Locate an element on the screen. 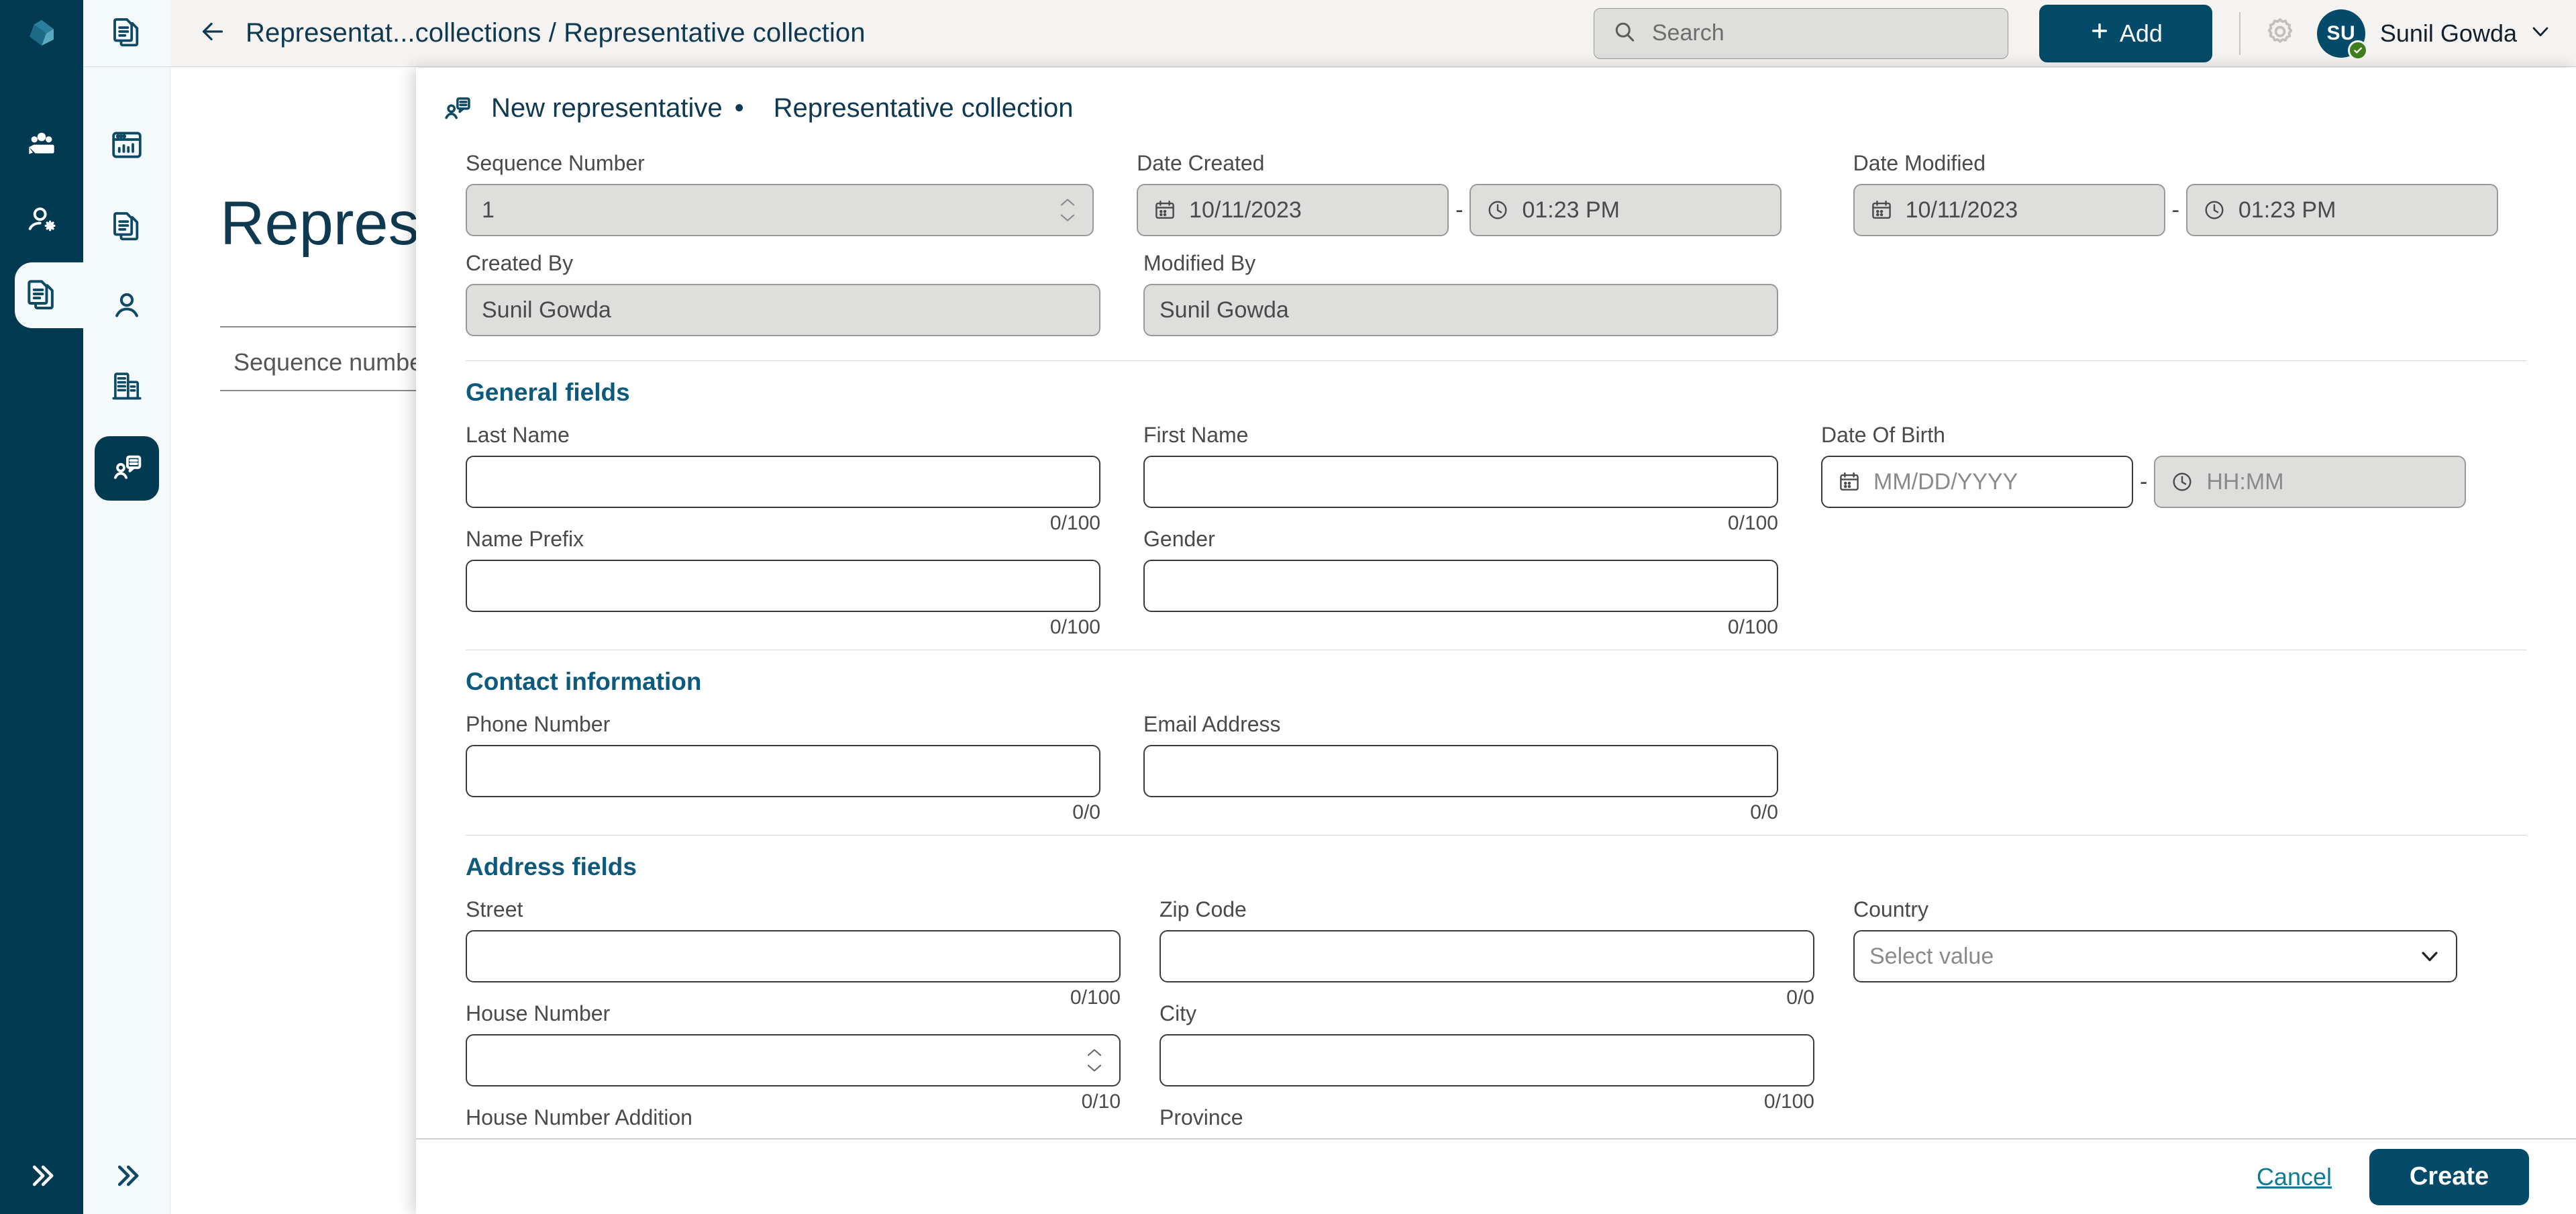 Image resolution: width=2576 pixels, height=1214 pixels. back-button is located at coordinates (212, 33).